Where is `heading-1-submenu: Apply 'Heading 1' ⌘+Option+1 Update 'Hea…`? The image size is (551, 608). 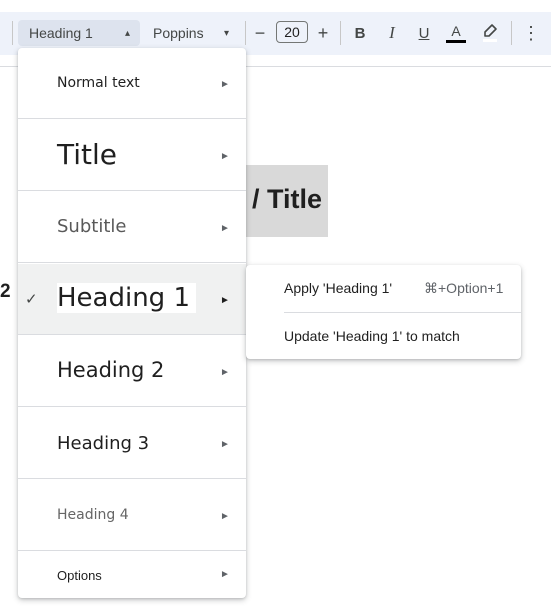 heading-1-submenu: Apply 'Heading 1' ⌘+Option+1 Update 'Hea… is located at coordinates (383, 312).